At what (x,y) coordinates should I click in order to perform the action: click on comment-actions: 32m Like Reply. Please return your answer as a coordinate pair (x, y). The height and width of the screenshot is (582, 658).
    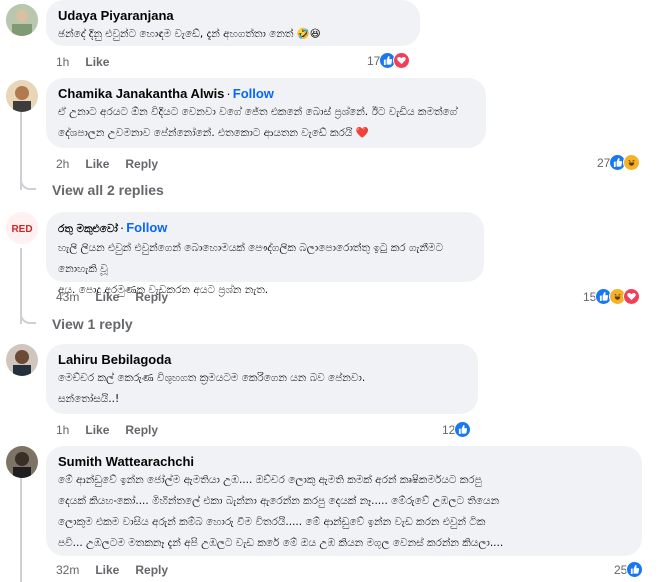
    Looking at the image, I should click on (120, 570).